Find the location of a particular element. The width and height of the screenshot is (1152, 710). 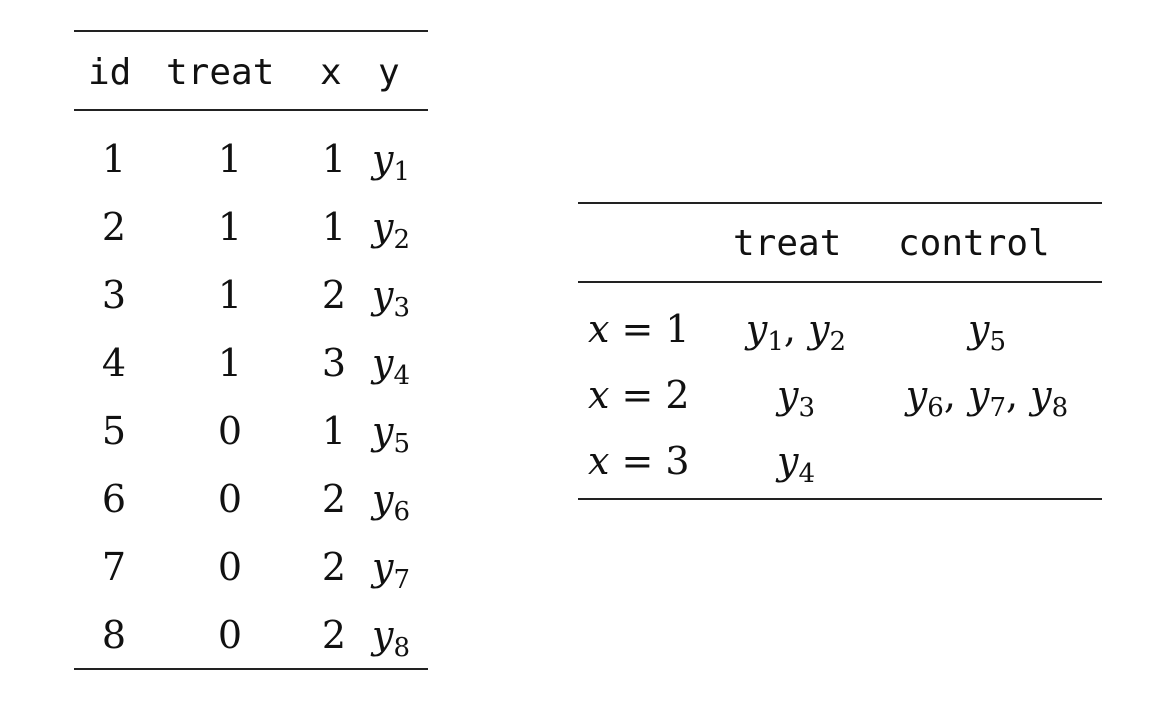

table1-y-value: y3 is located at coordinates (391, 297).